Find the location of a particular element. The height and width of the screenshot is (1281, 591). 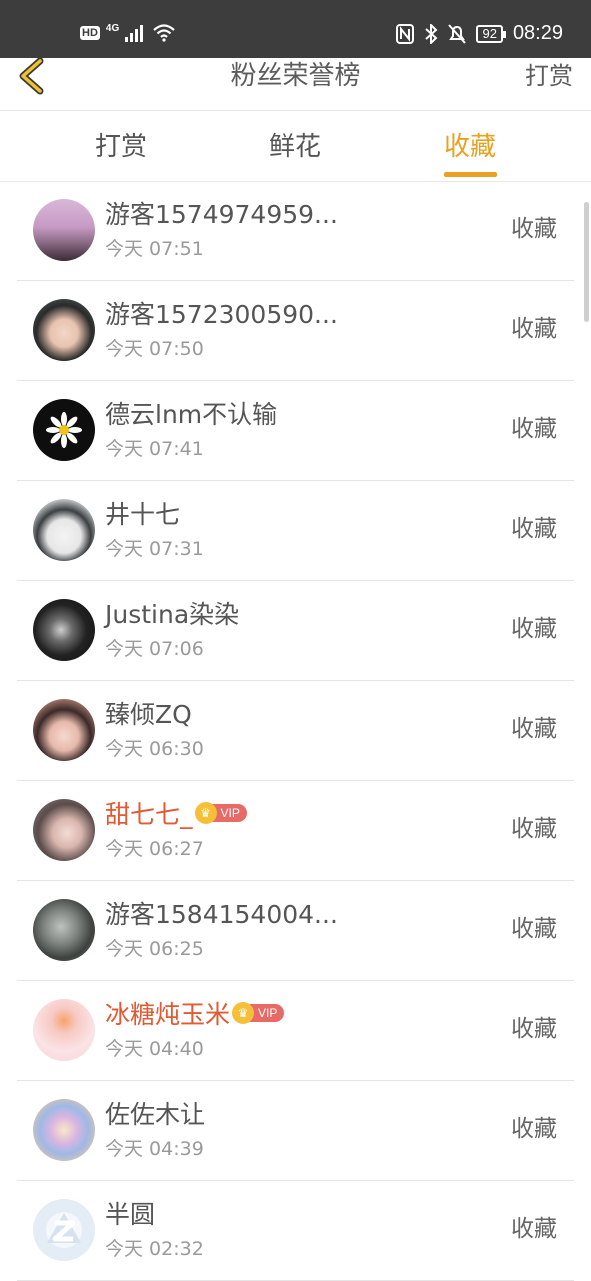

timestamp: 今天 04:39 is located at coordinates (154, 1149).